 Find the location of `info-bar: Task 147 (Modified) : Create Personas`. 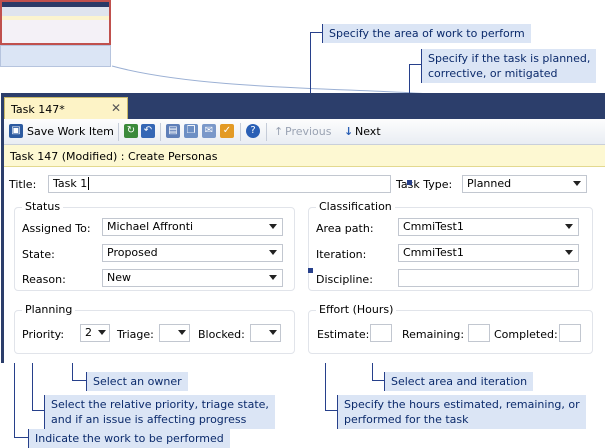

info-bar: Task 147 (Modified) : Create Personas is located at coordinates (304, 156).